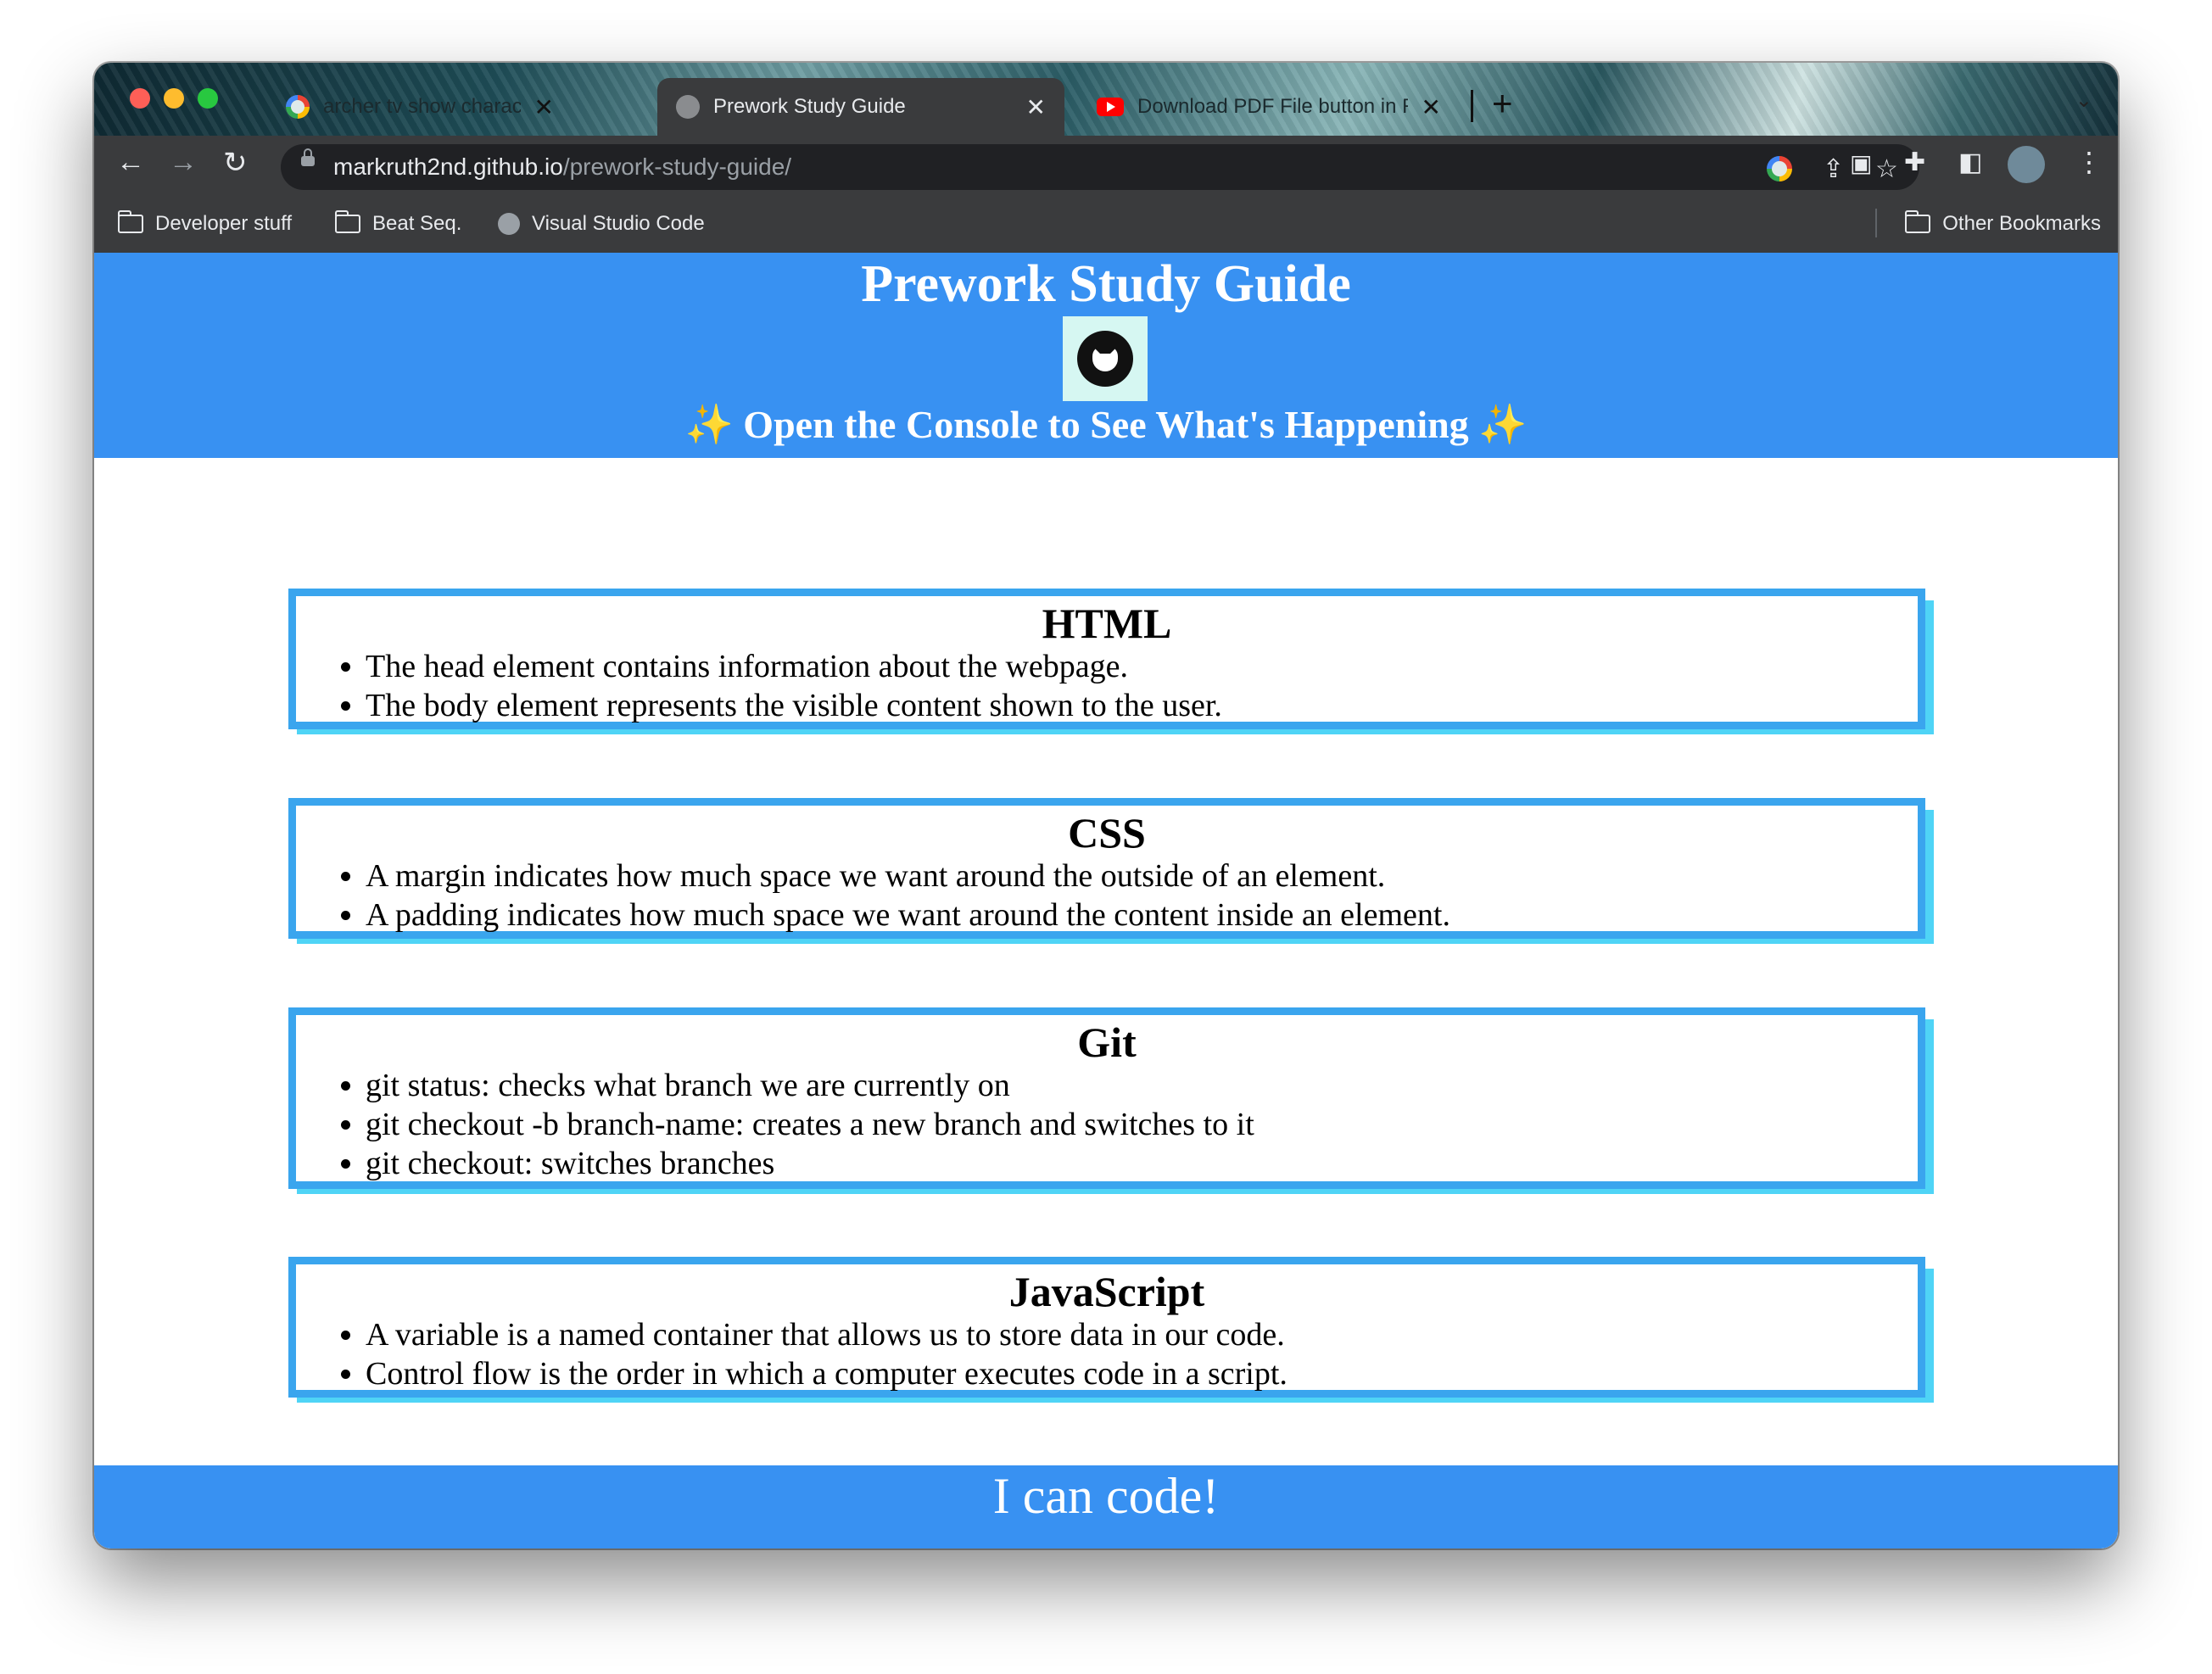 Image resolution: width=2212 pixels, height=1674 pixels. What do you see at coordinates (1780, 168) in the screenshot?
I see `google-lens-icon` at bounding box center [1780, 168].